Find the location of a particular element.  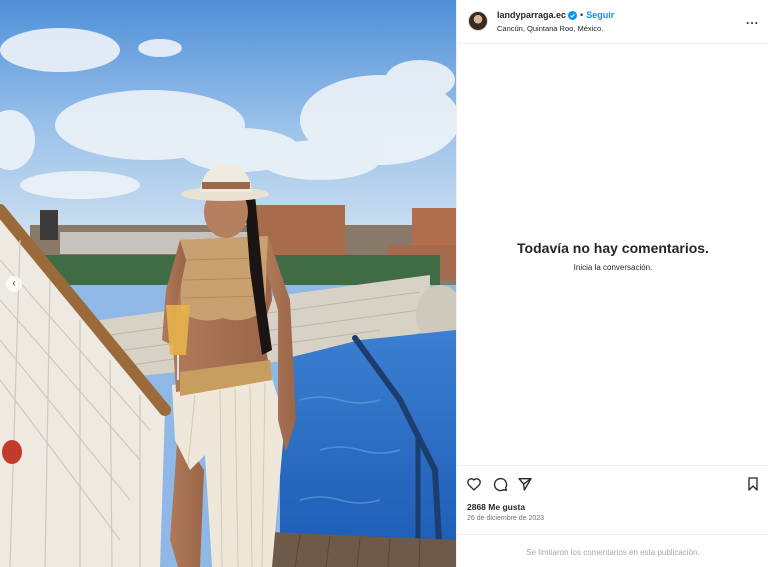

no-comments-subtitle: Inicia la conversación. is located at coordinates (613, 267).